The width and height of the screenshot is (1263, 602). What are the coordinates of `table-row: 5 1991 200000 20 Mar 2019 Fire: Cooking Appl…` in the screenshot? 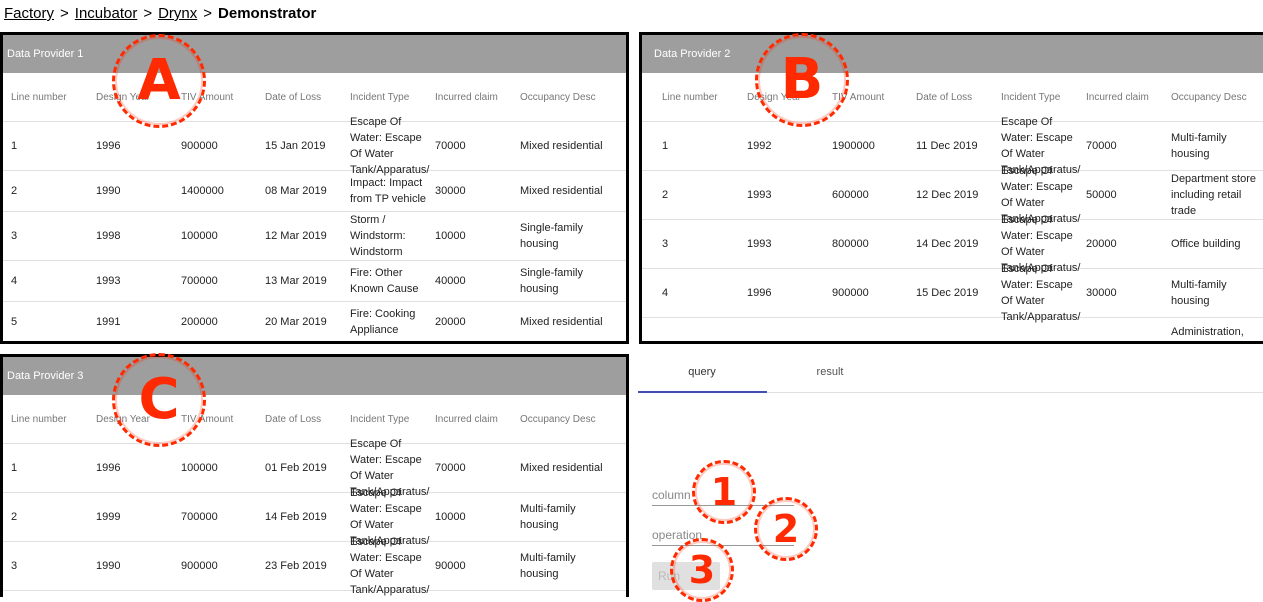 It's located at (314, 321).